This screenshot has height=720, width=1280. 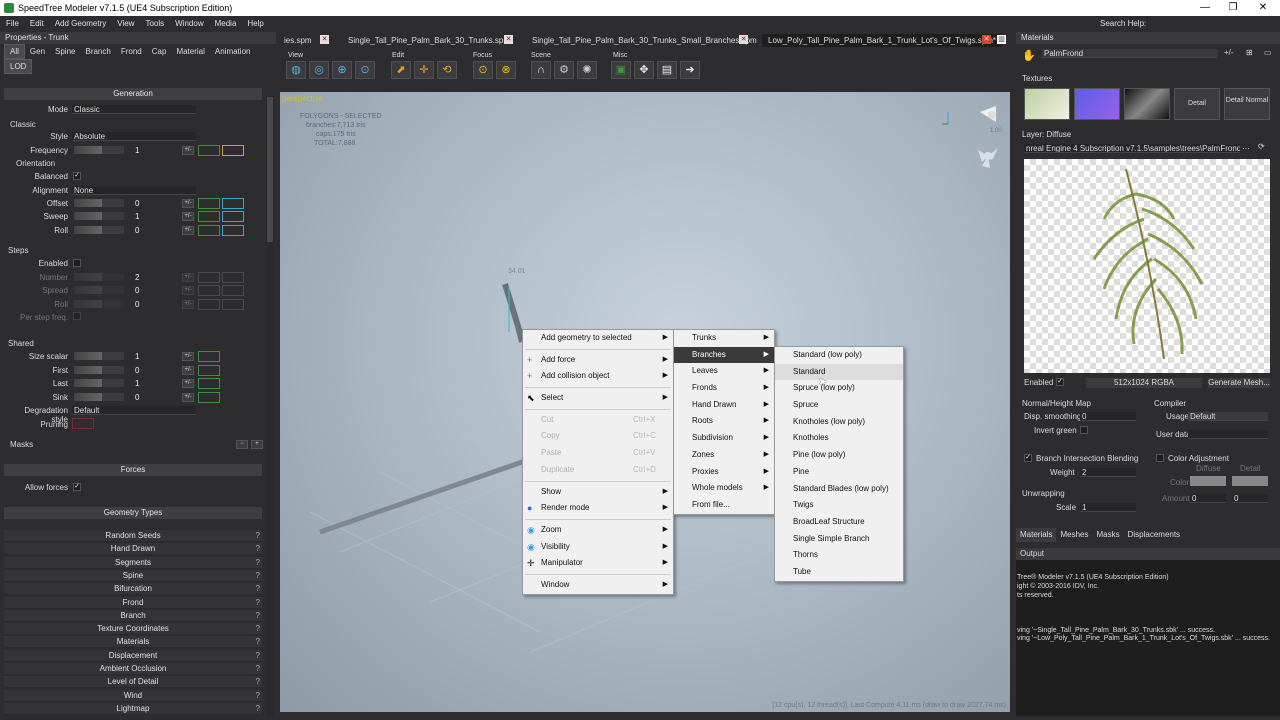 What do you see at coordinates (209, 216) in the screenshot?
I see `sweep-swatch` at bounding box center [209, 216].